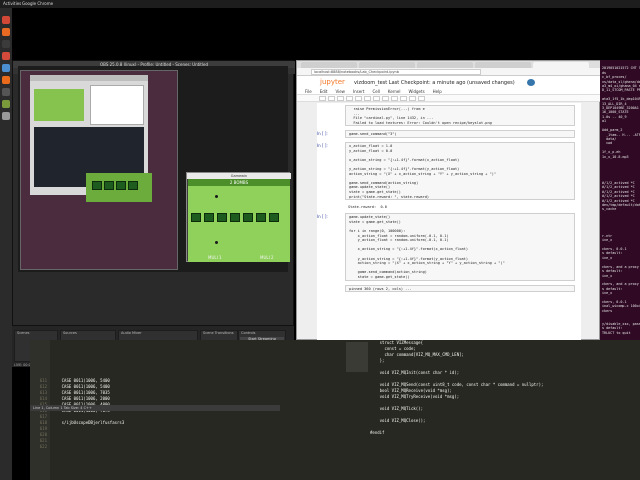 The image size is (640, 480). Describe the element at coordinates (367, 207) in the screenshot. I see `cell-output: State.reward: 0.0` at that location.